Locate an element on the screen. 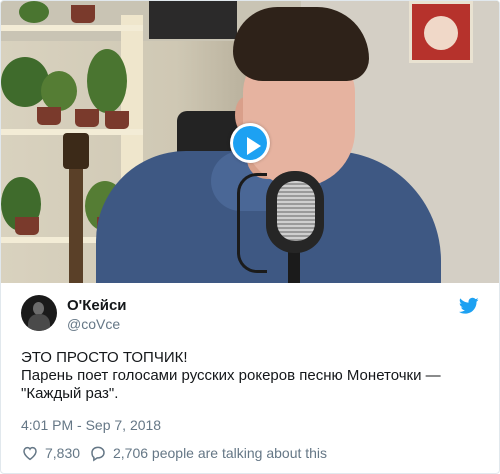 The width and height of the screenshot is (500, 474). play-icon is located at coordinates (250, 143).